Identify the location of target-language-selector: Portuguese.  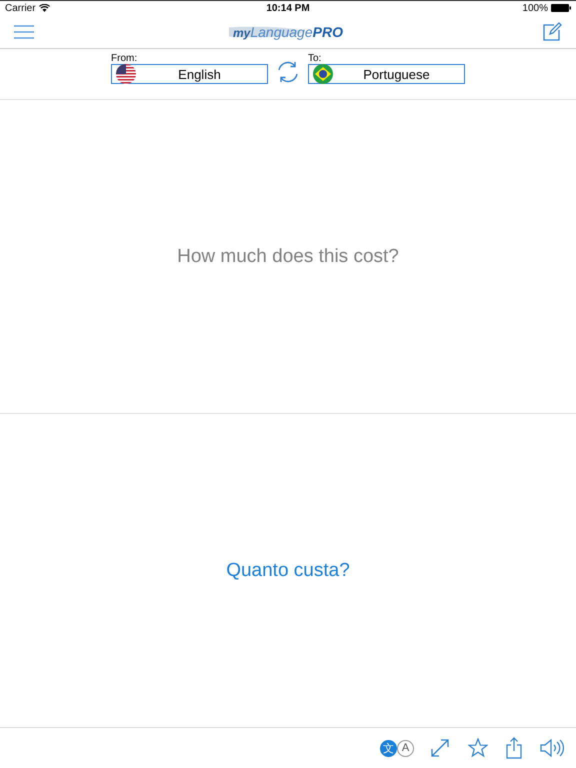
(386, 74).